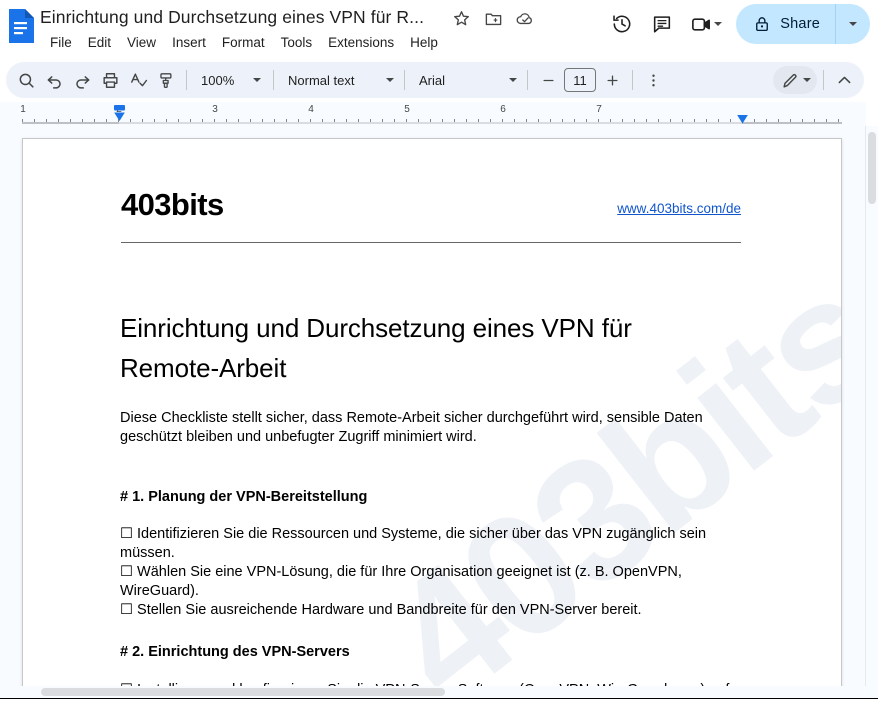  I want to click on brand-logo-text: 403bits, so click(172, 204).